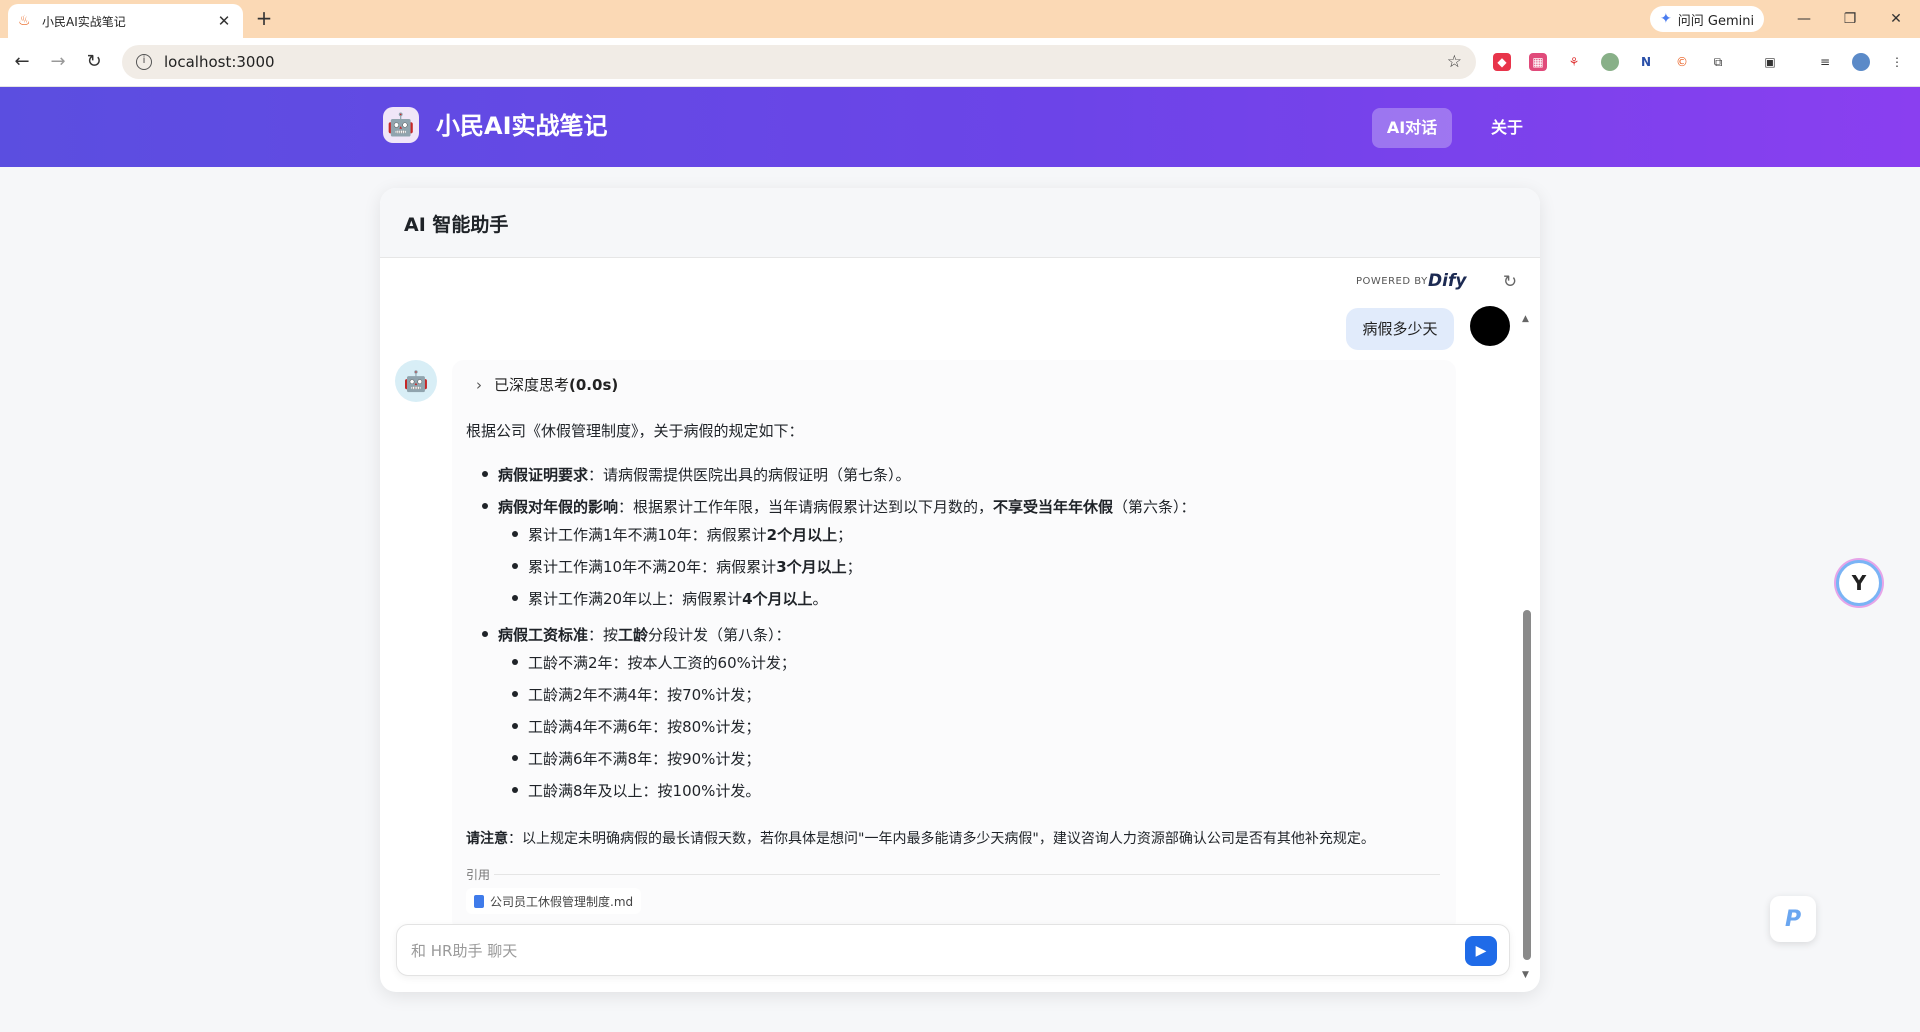 The height and width of the screenshot is (1032, 1920). What do you see at coordinates (1825, 62) in the screenshot?
I see `media-icon: ≡` at bounding box center [1825, 62].